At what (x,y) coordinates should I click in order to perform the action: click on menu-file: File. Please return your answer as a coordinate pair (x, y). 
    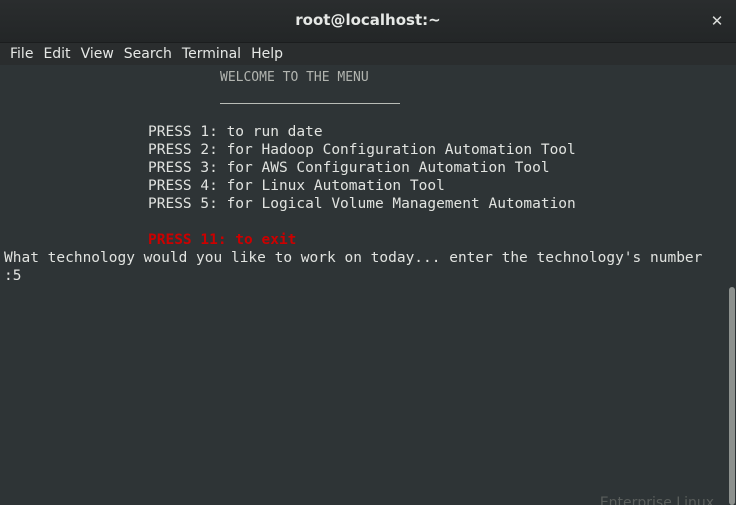
    Looking at the image, I should click on (20, 54).